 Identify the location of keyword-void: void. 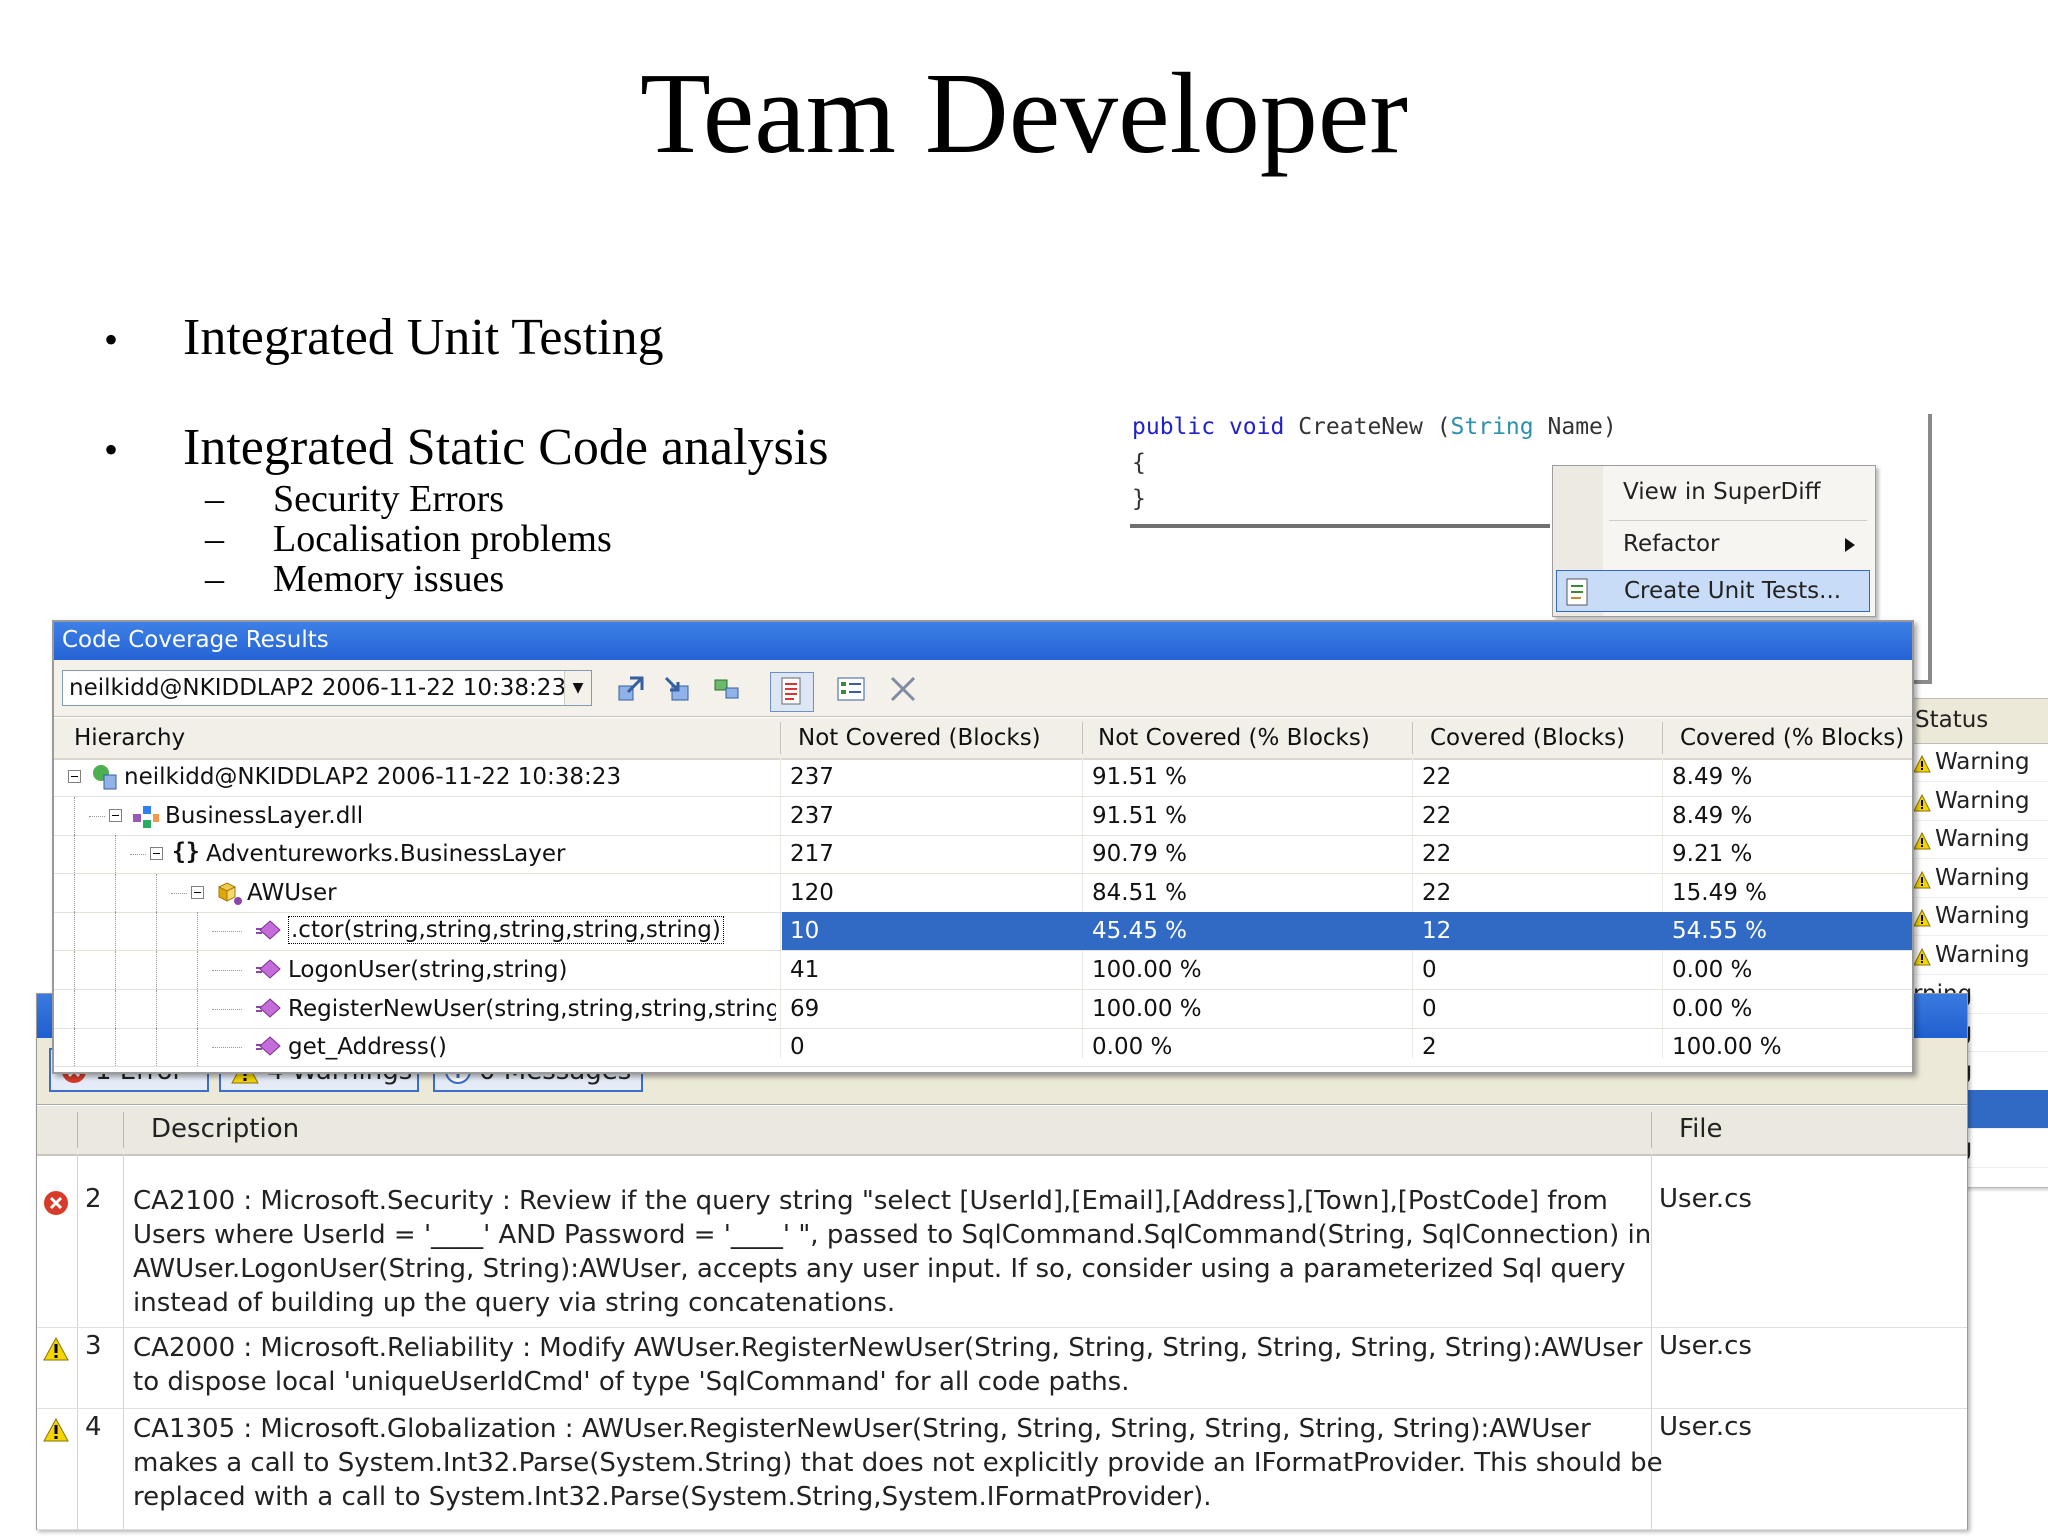
(1256, 427).